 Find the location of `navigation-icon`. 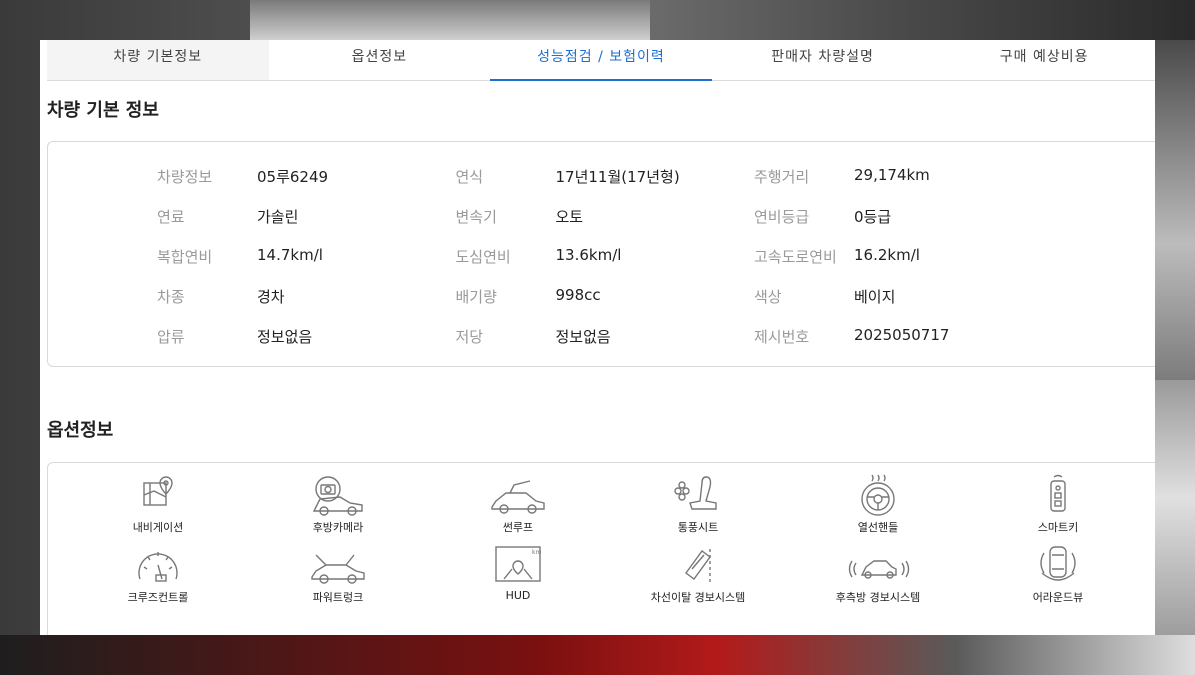

navigation-icon is located at coordinates (158, 491).